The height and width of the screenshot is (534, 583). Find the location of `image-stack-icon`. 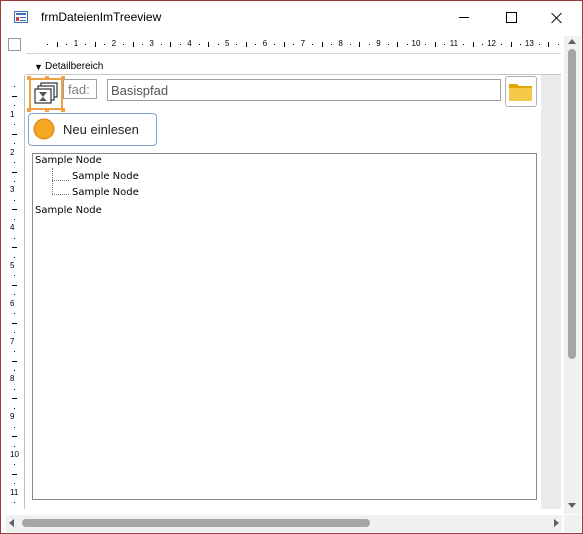

image-stack-icon is located at coordinates (46, 93).